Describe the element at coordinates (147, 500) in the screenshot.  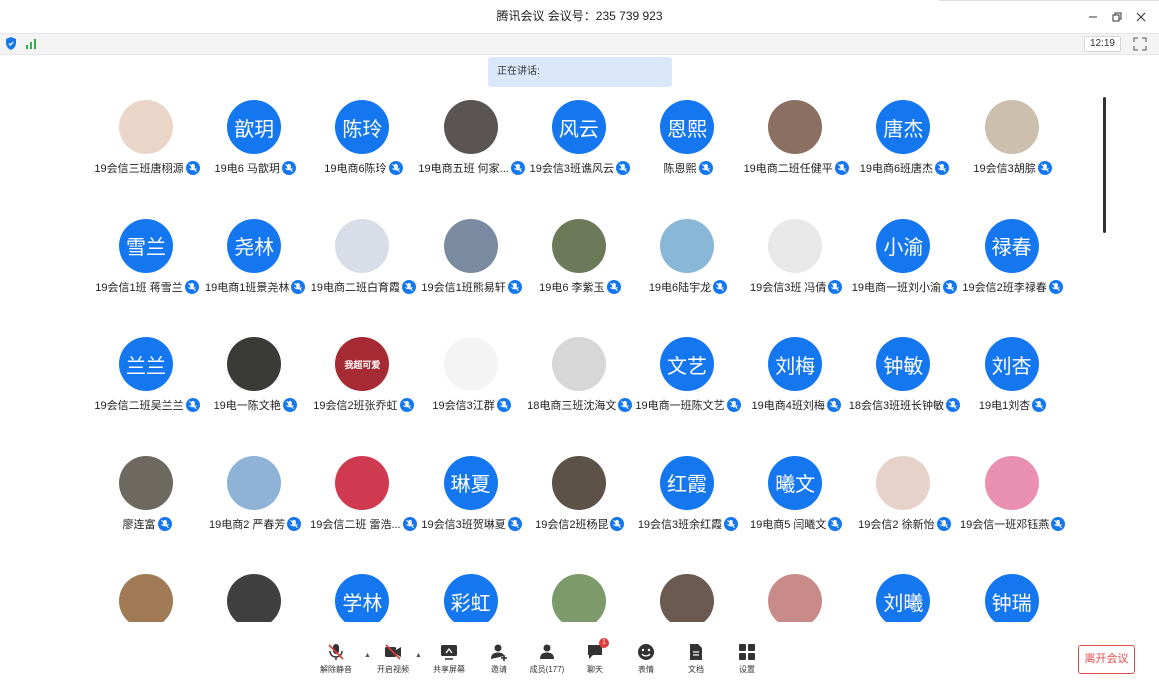
I see `participant-tile: 廖连富` at that location.